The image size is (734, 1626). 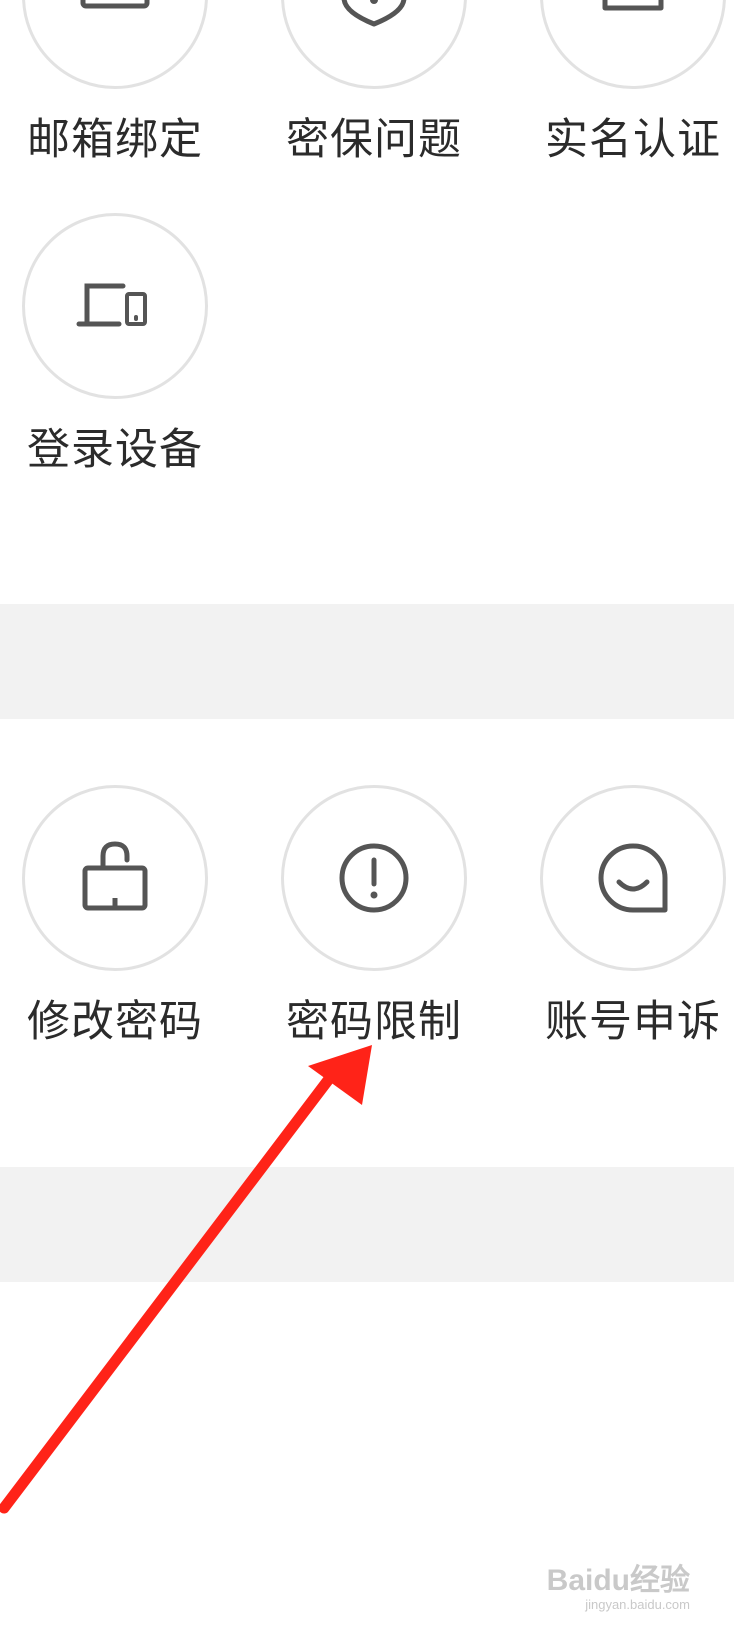 I want to click on account-appeal-item: 账号申诉, so click(x=633, y=916).